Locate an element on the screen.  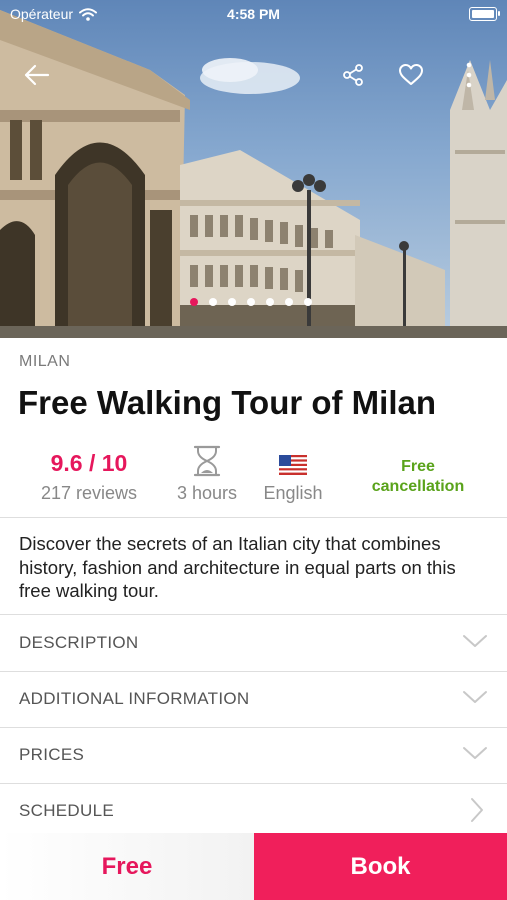
battery-icon is located at coordinates (484, 14).